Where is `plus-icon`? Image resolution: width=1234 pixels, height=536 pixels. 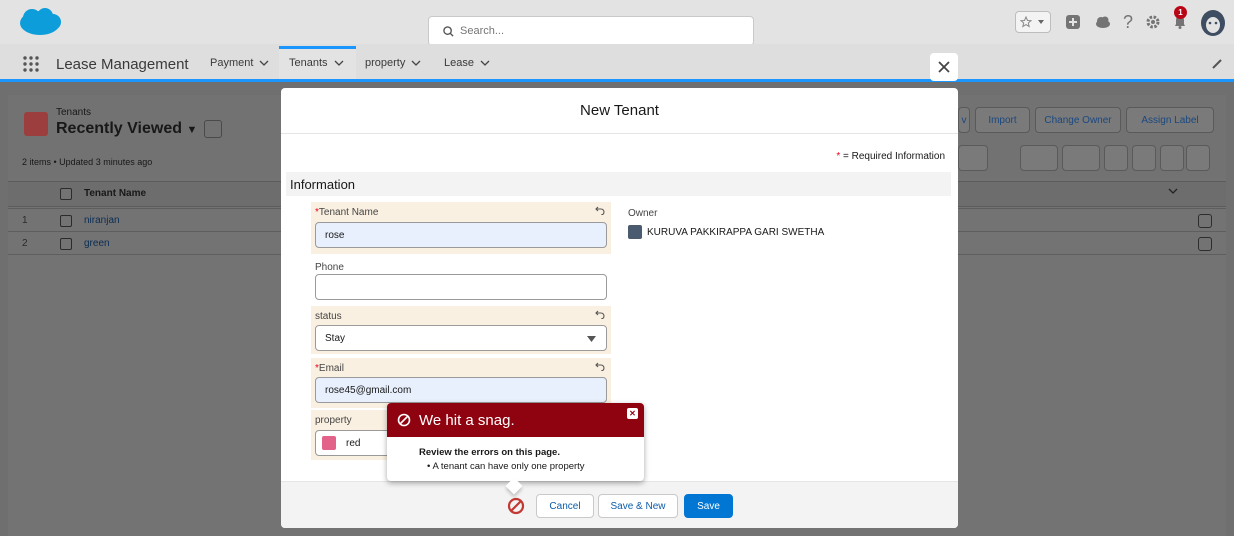
plus-icon is located at coordinates (1073, 22).